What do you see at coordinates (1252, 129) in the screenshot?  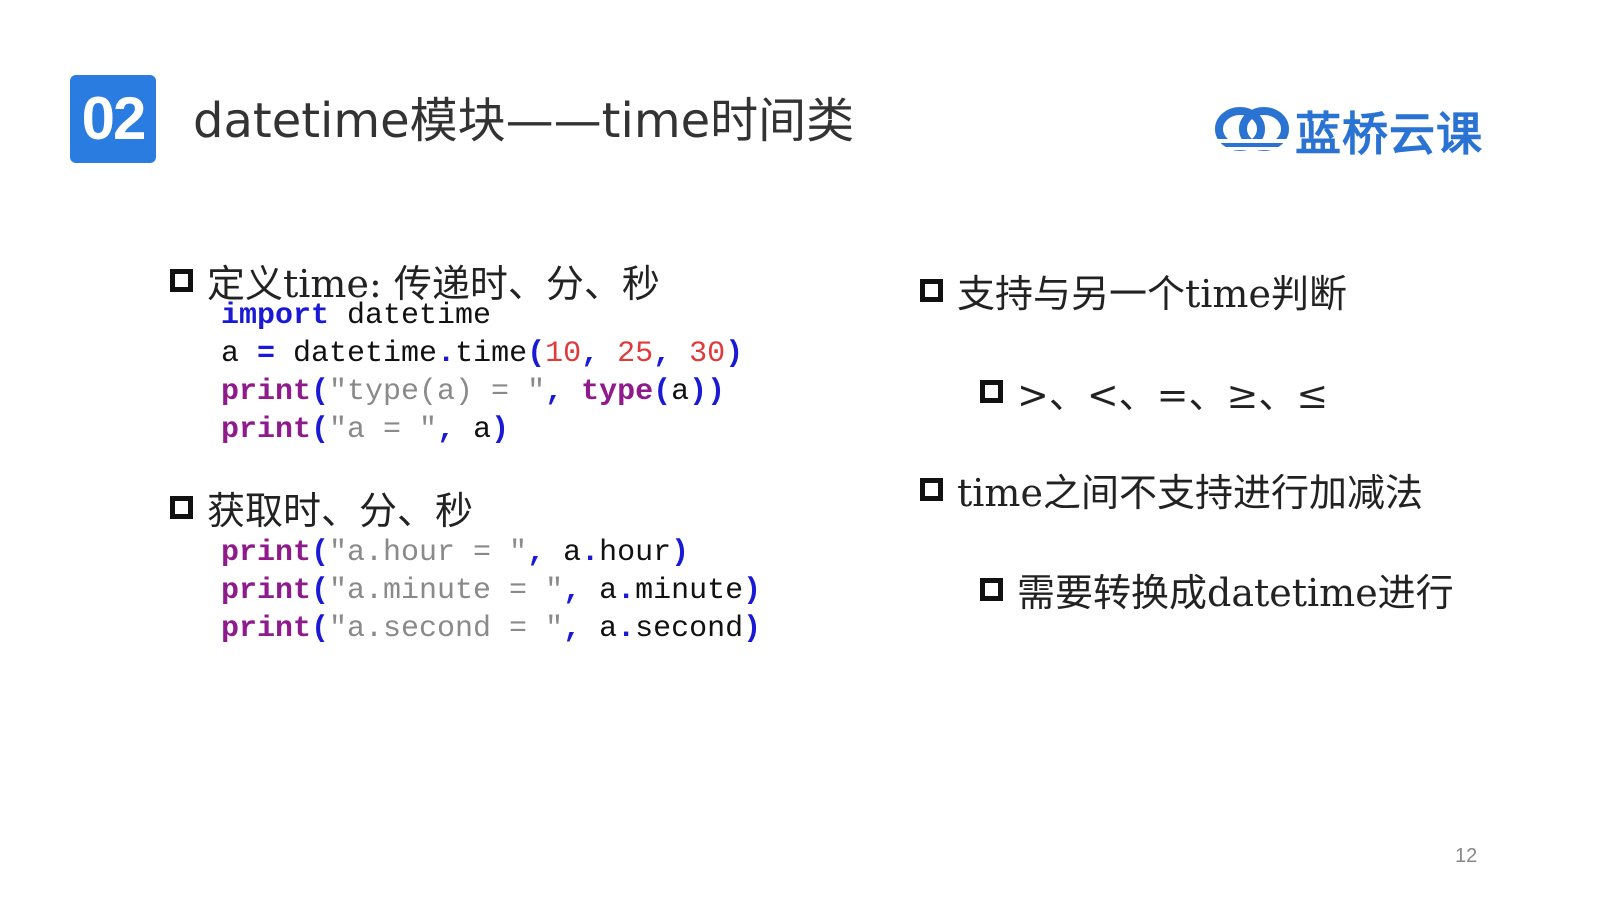 I see `cloud-logo-icon` at bounding box center [1252, 129].